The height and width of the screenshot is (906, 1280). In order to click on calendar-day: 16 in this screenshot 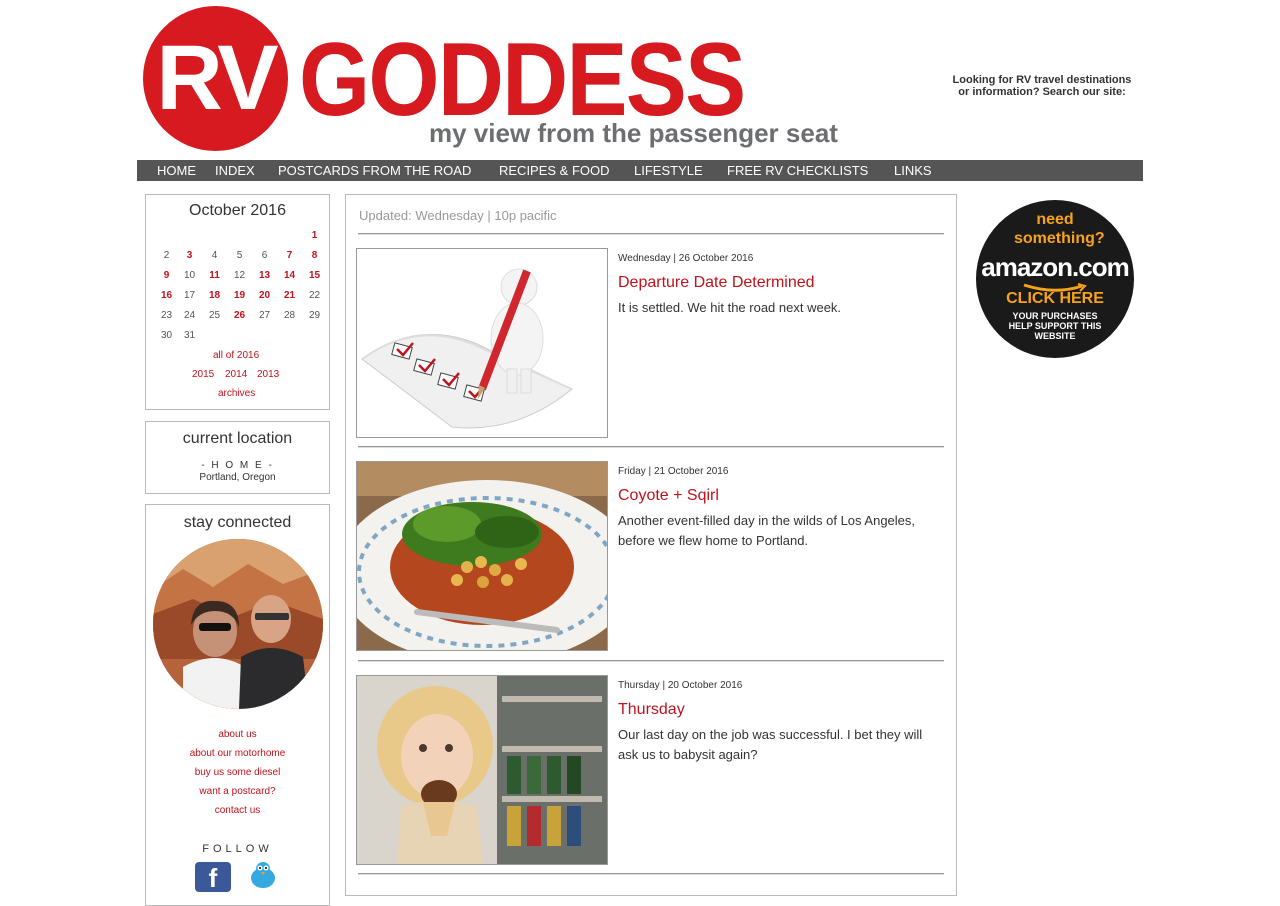, I will do `click(166, 295)`.